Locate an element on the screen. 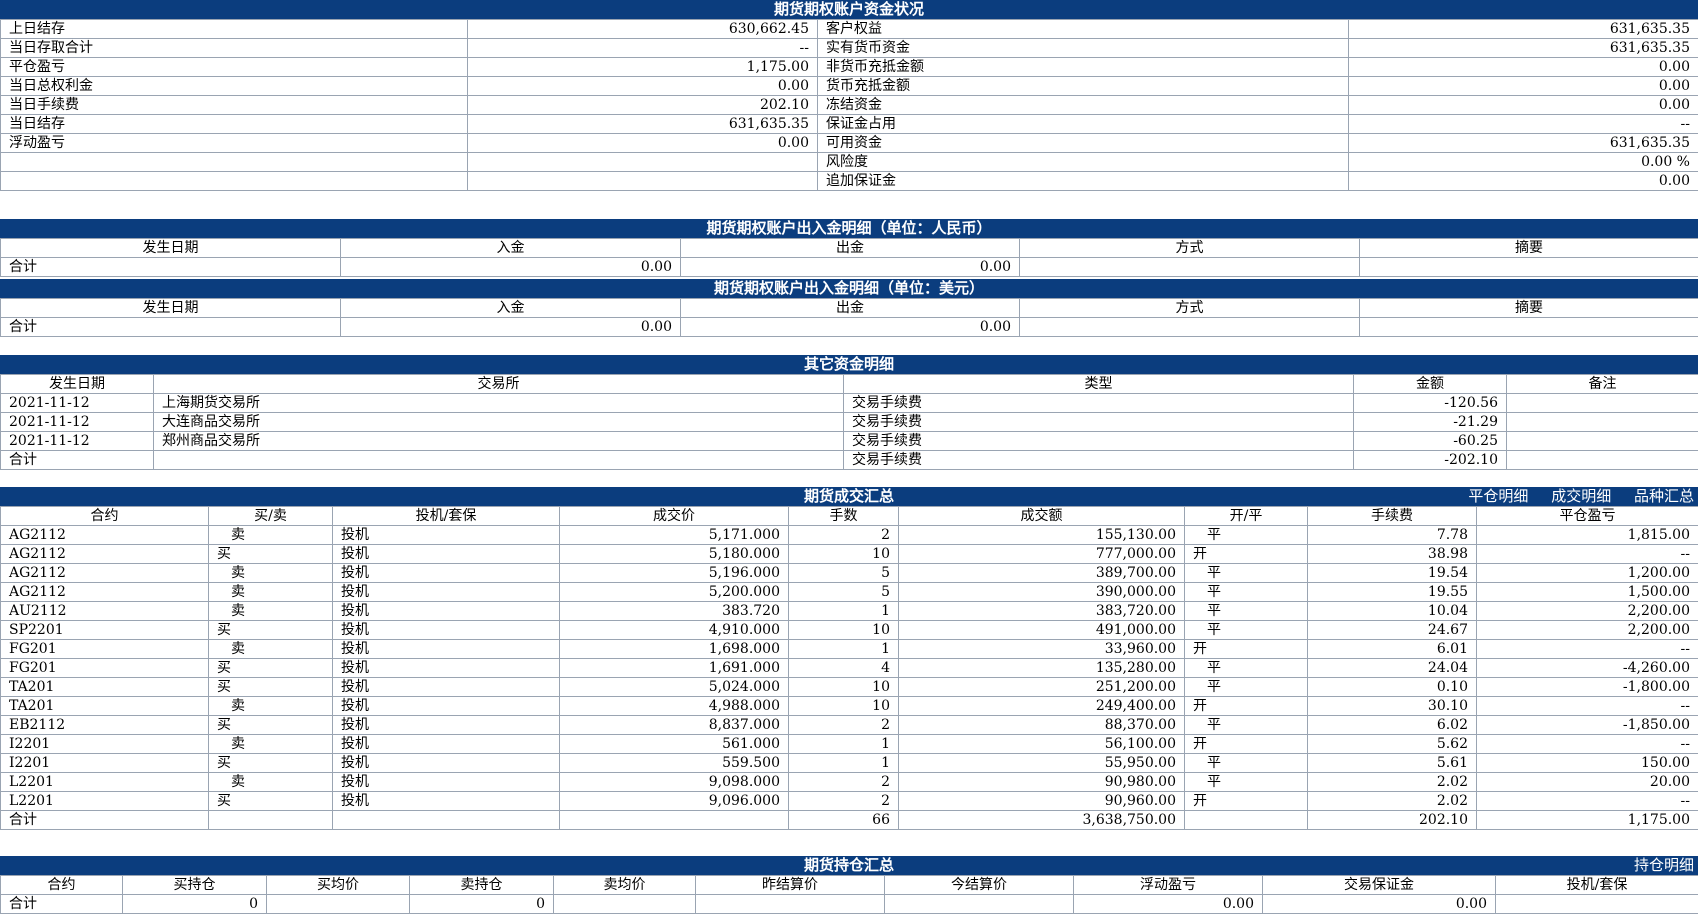  summary-row: 追加保证金 0.00 is located at coordinates (849, 181).